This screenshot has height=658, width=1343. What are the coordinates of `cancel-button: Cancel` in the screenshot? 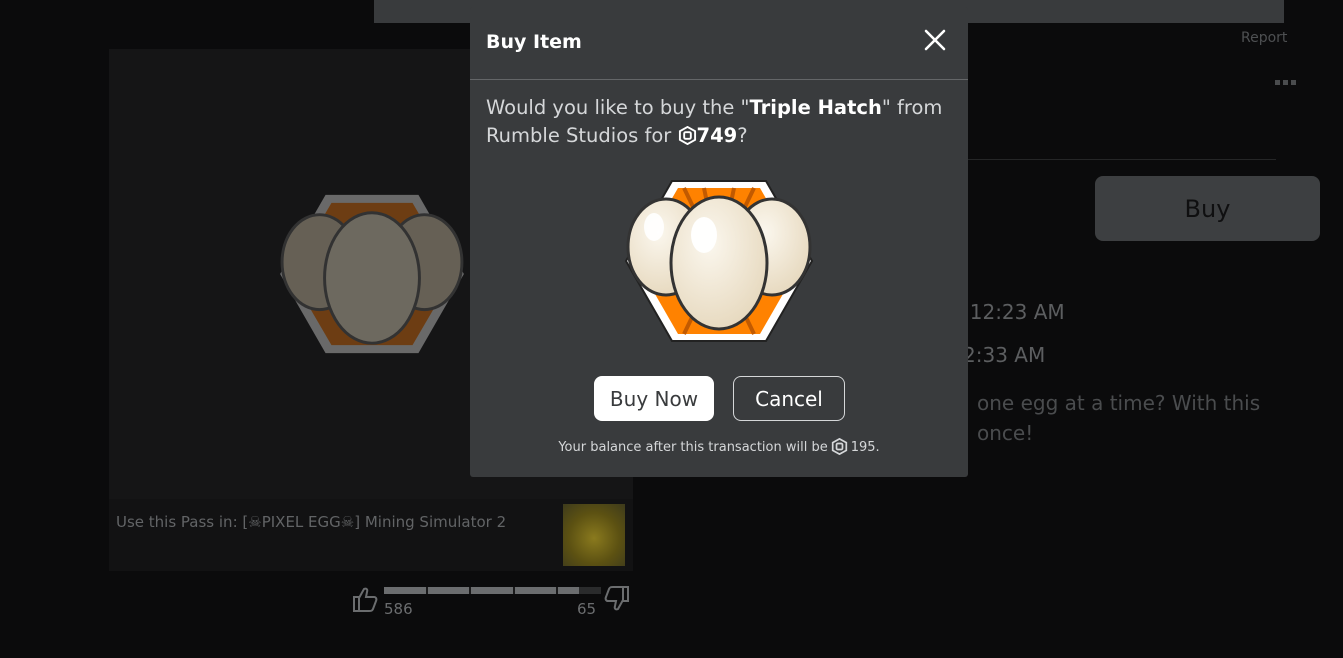 It's located at (789, 398).